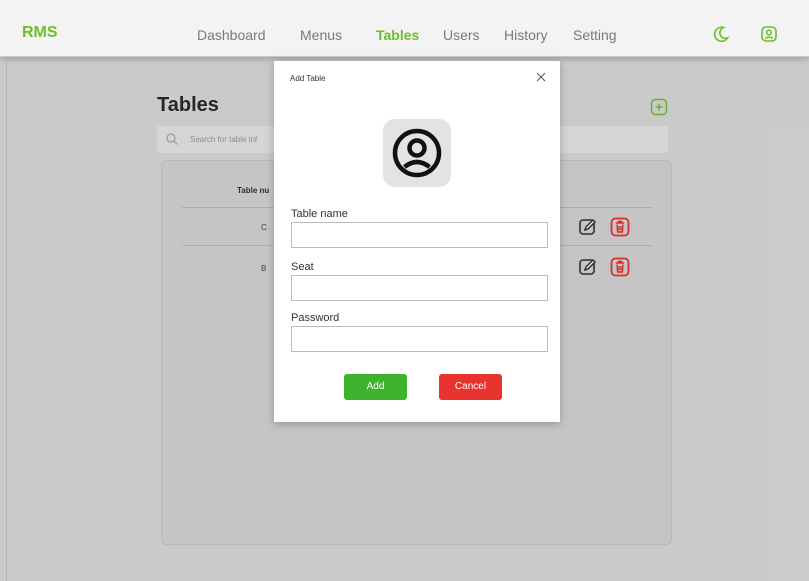  I want to click on avatar-upload, so click(417, 153).